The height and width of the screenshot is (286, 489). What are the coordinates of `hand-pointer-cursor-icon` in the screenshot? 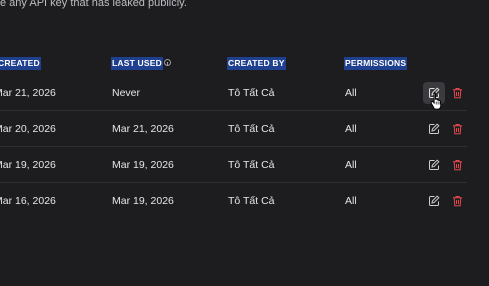 It's located at (436, 101).